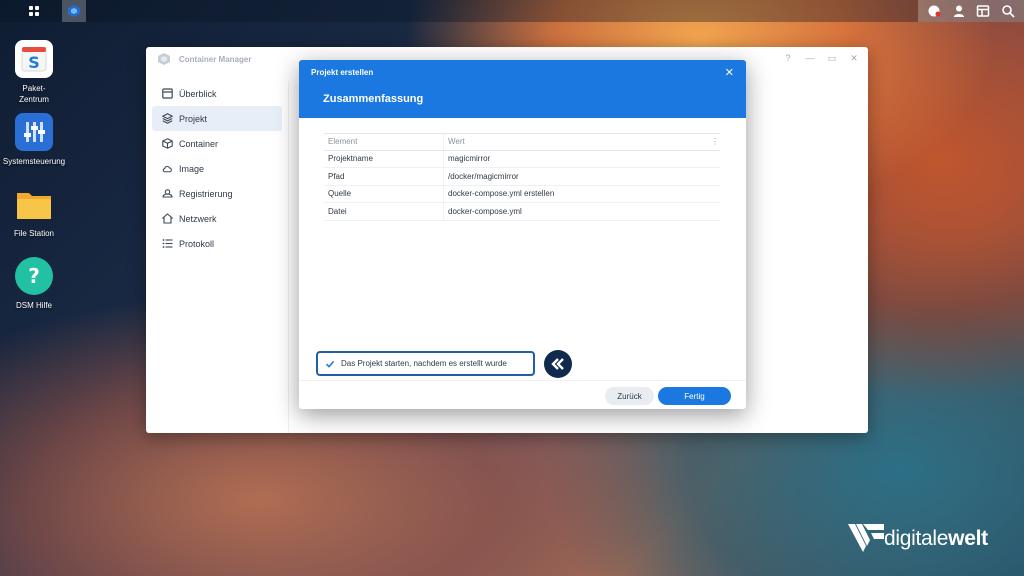  I want to click on help-icon: ?, so click(788, 58).